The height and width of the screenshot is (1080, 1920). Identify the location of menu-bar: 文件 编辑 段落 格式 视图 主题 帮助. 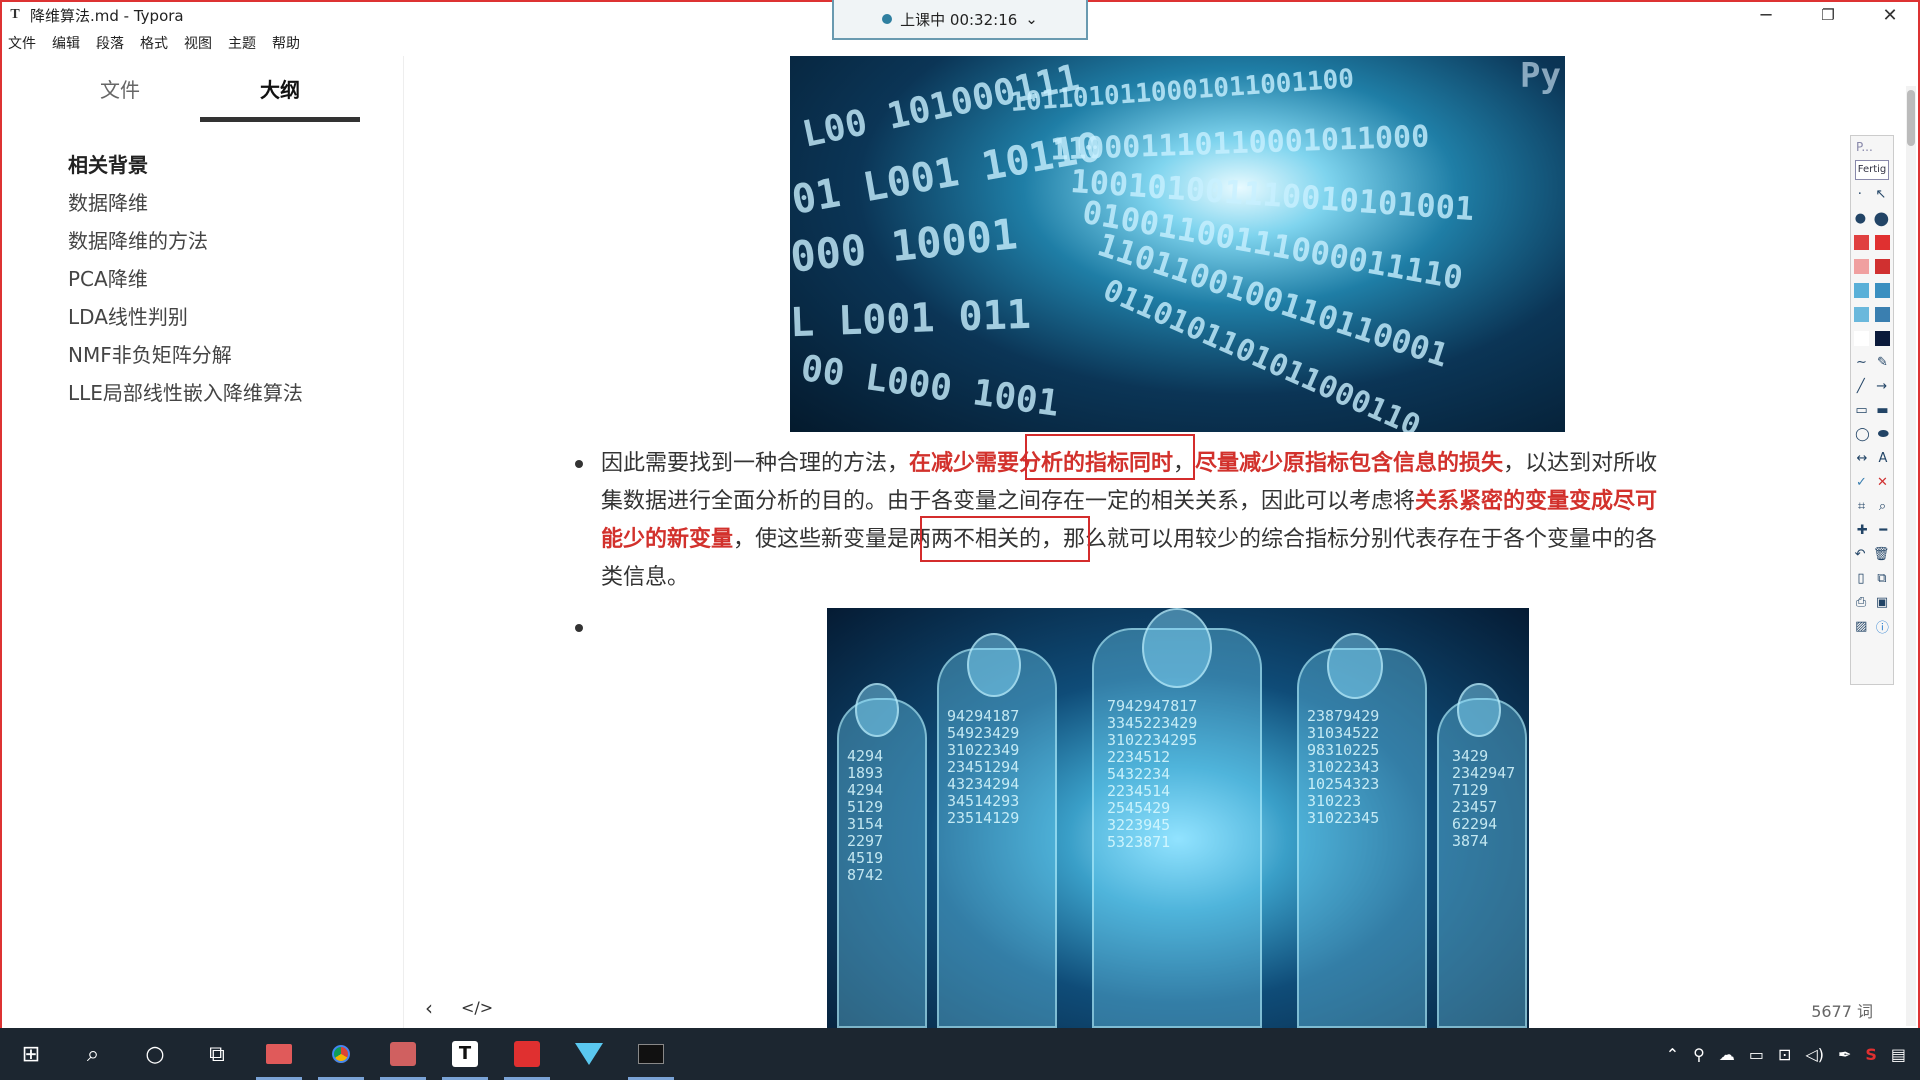
(154, 43).